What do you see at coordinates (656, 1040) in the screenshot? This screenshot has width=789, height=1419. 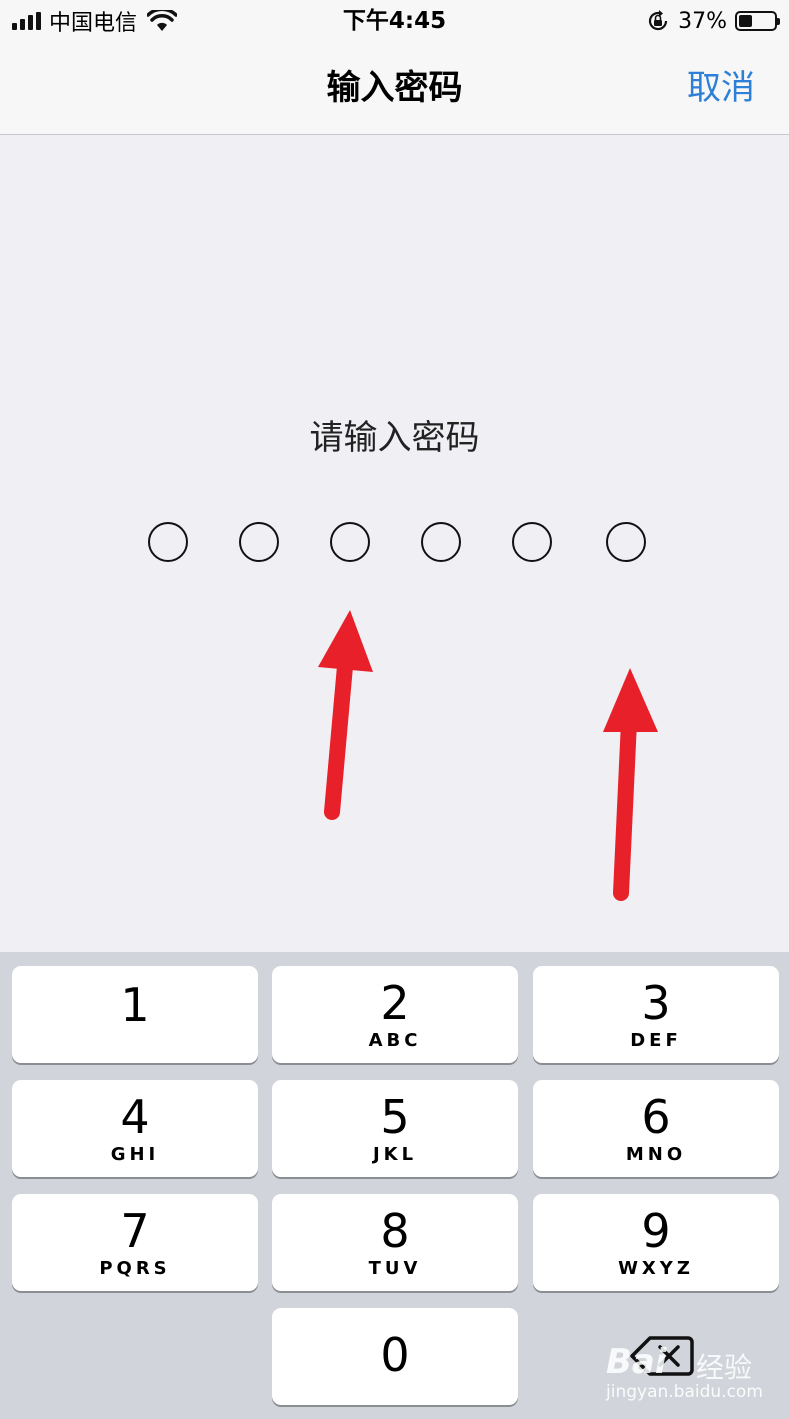 I see `key-letters: DEF` at bounding box center [656, 1040].